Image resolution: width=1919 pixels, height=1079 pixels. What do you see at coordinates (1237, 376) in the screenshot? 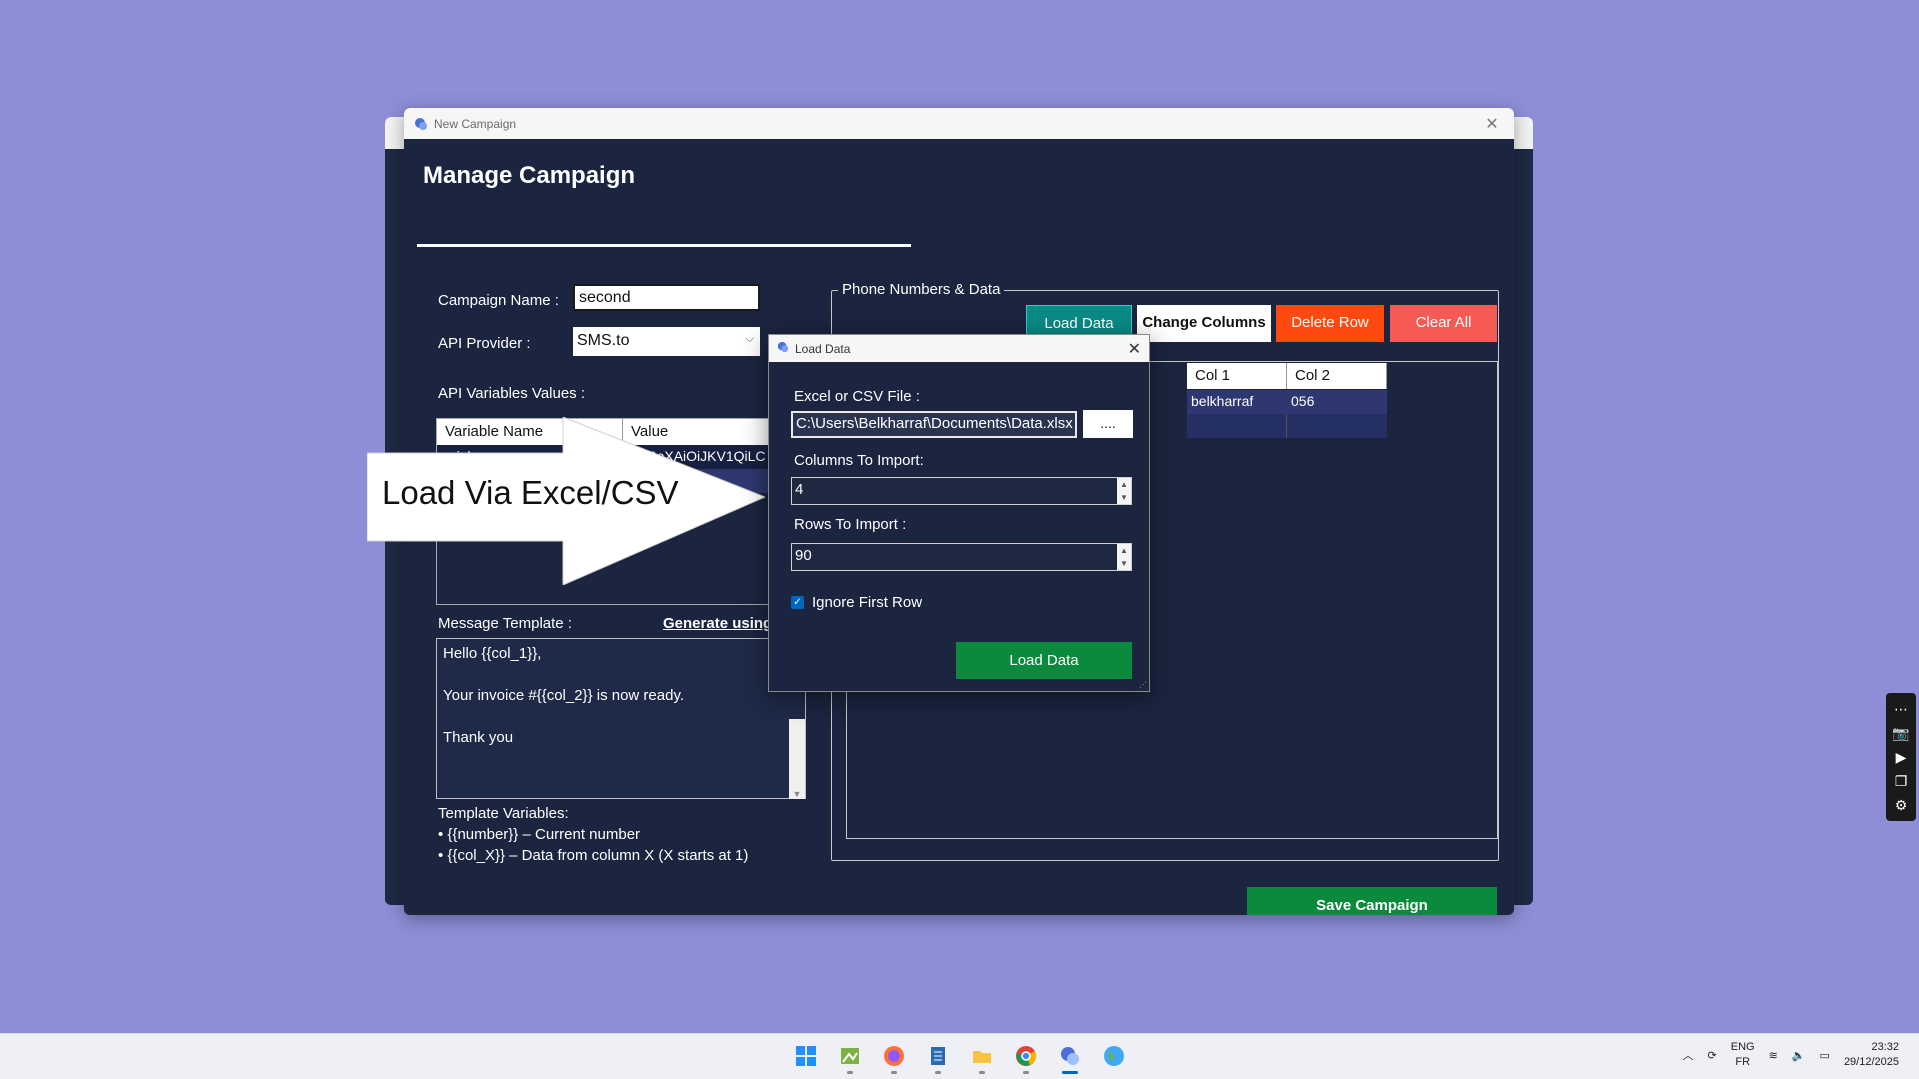
I see `column-header-col1: Col 1` at bounding box center [1237, 376].